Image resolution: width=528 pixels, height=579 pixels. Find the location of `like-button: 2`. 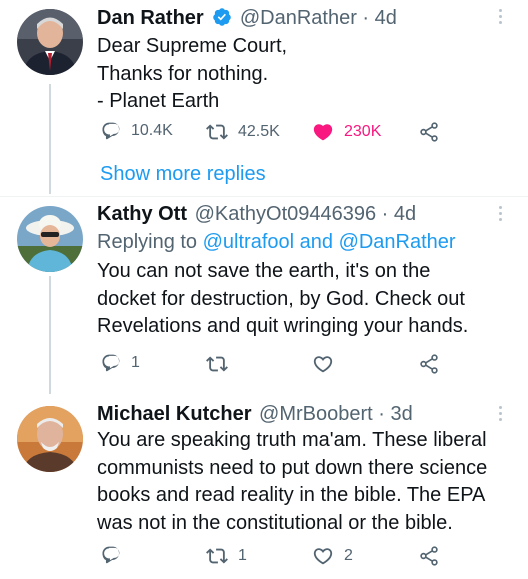

like-button: 2 is located at coordinates (332, 556).